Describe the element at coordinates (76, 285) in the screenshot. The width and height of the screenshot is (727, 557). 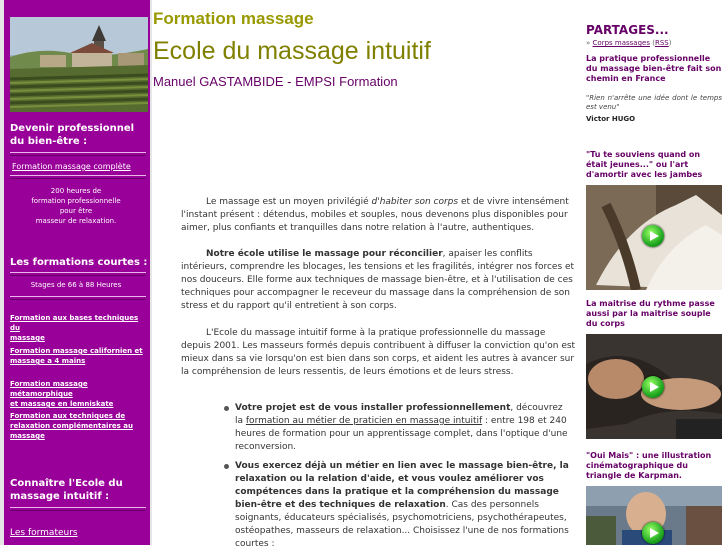
I see `stages-text: Stages de 66 à 88 Heures` at that location.